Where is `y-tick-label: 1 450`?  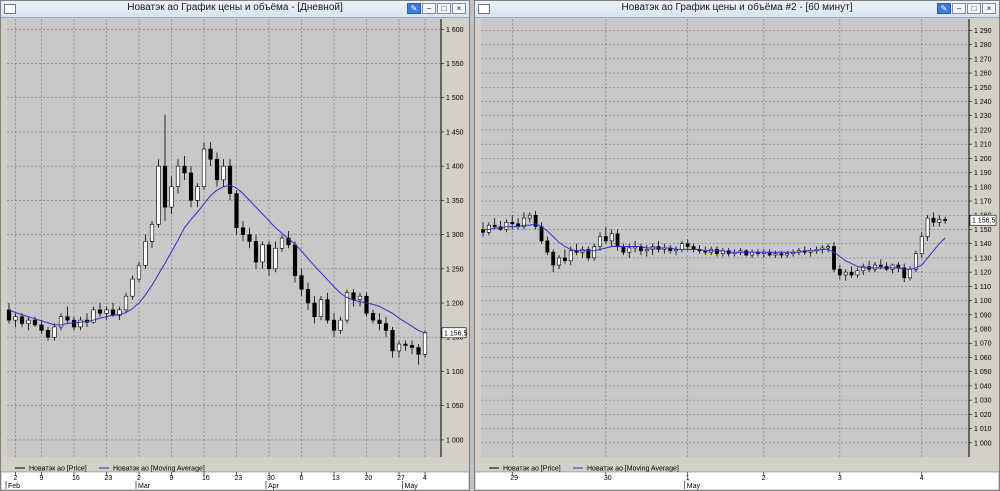
y-tick-label: 1 450 is located at coordinates (455, 132).